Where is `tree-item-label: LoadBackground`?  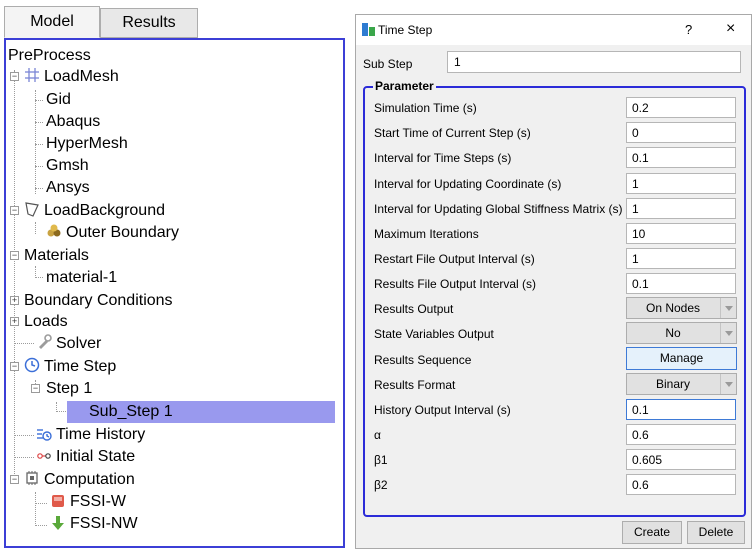
tree-item-label: LoadBackground is located at coordinates (104, 210).